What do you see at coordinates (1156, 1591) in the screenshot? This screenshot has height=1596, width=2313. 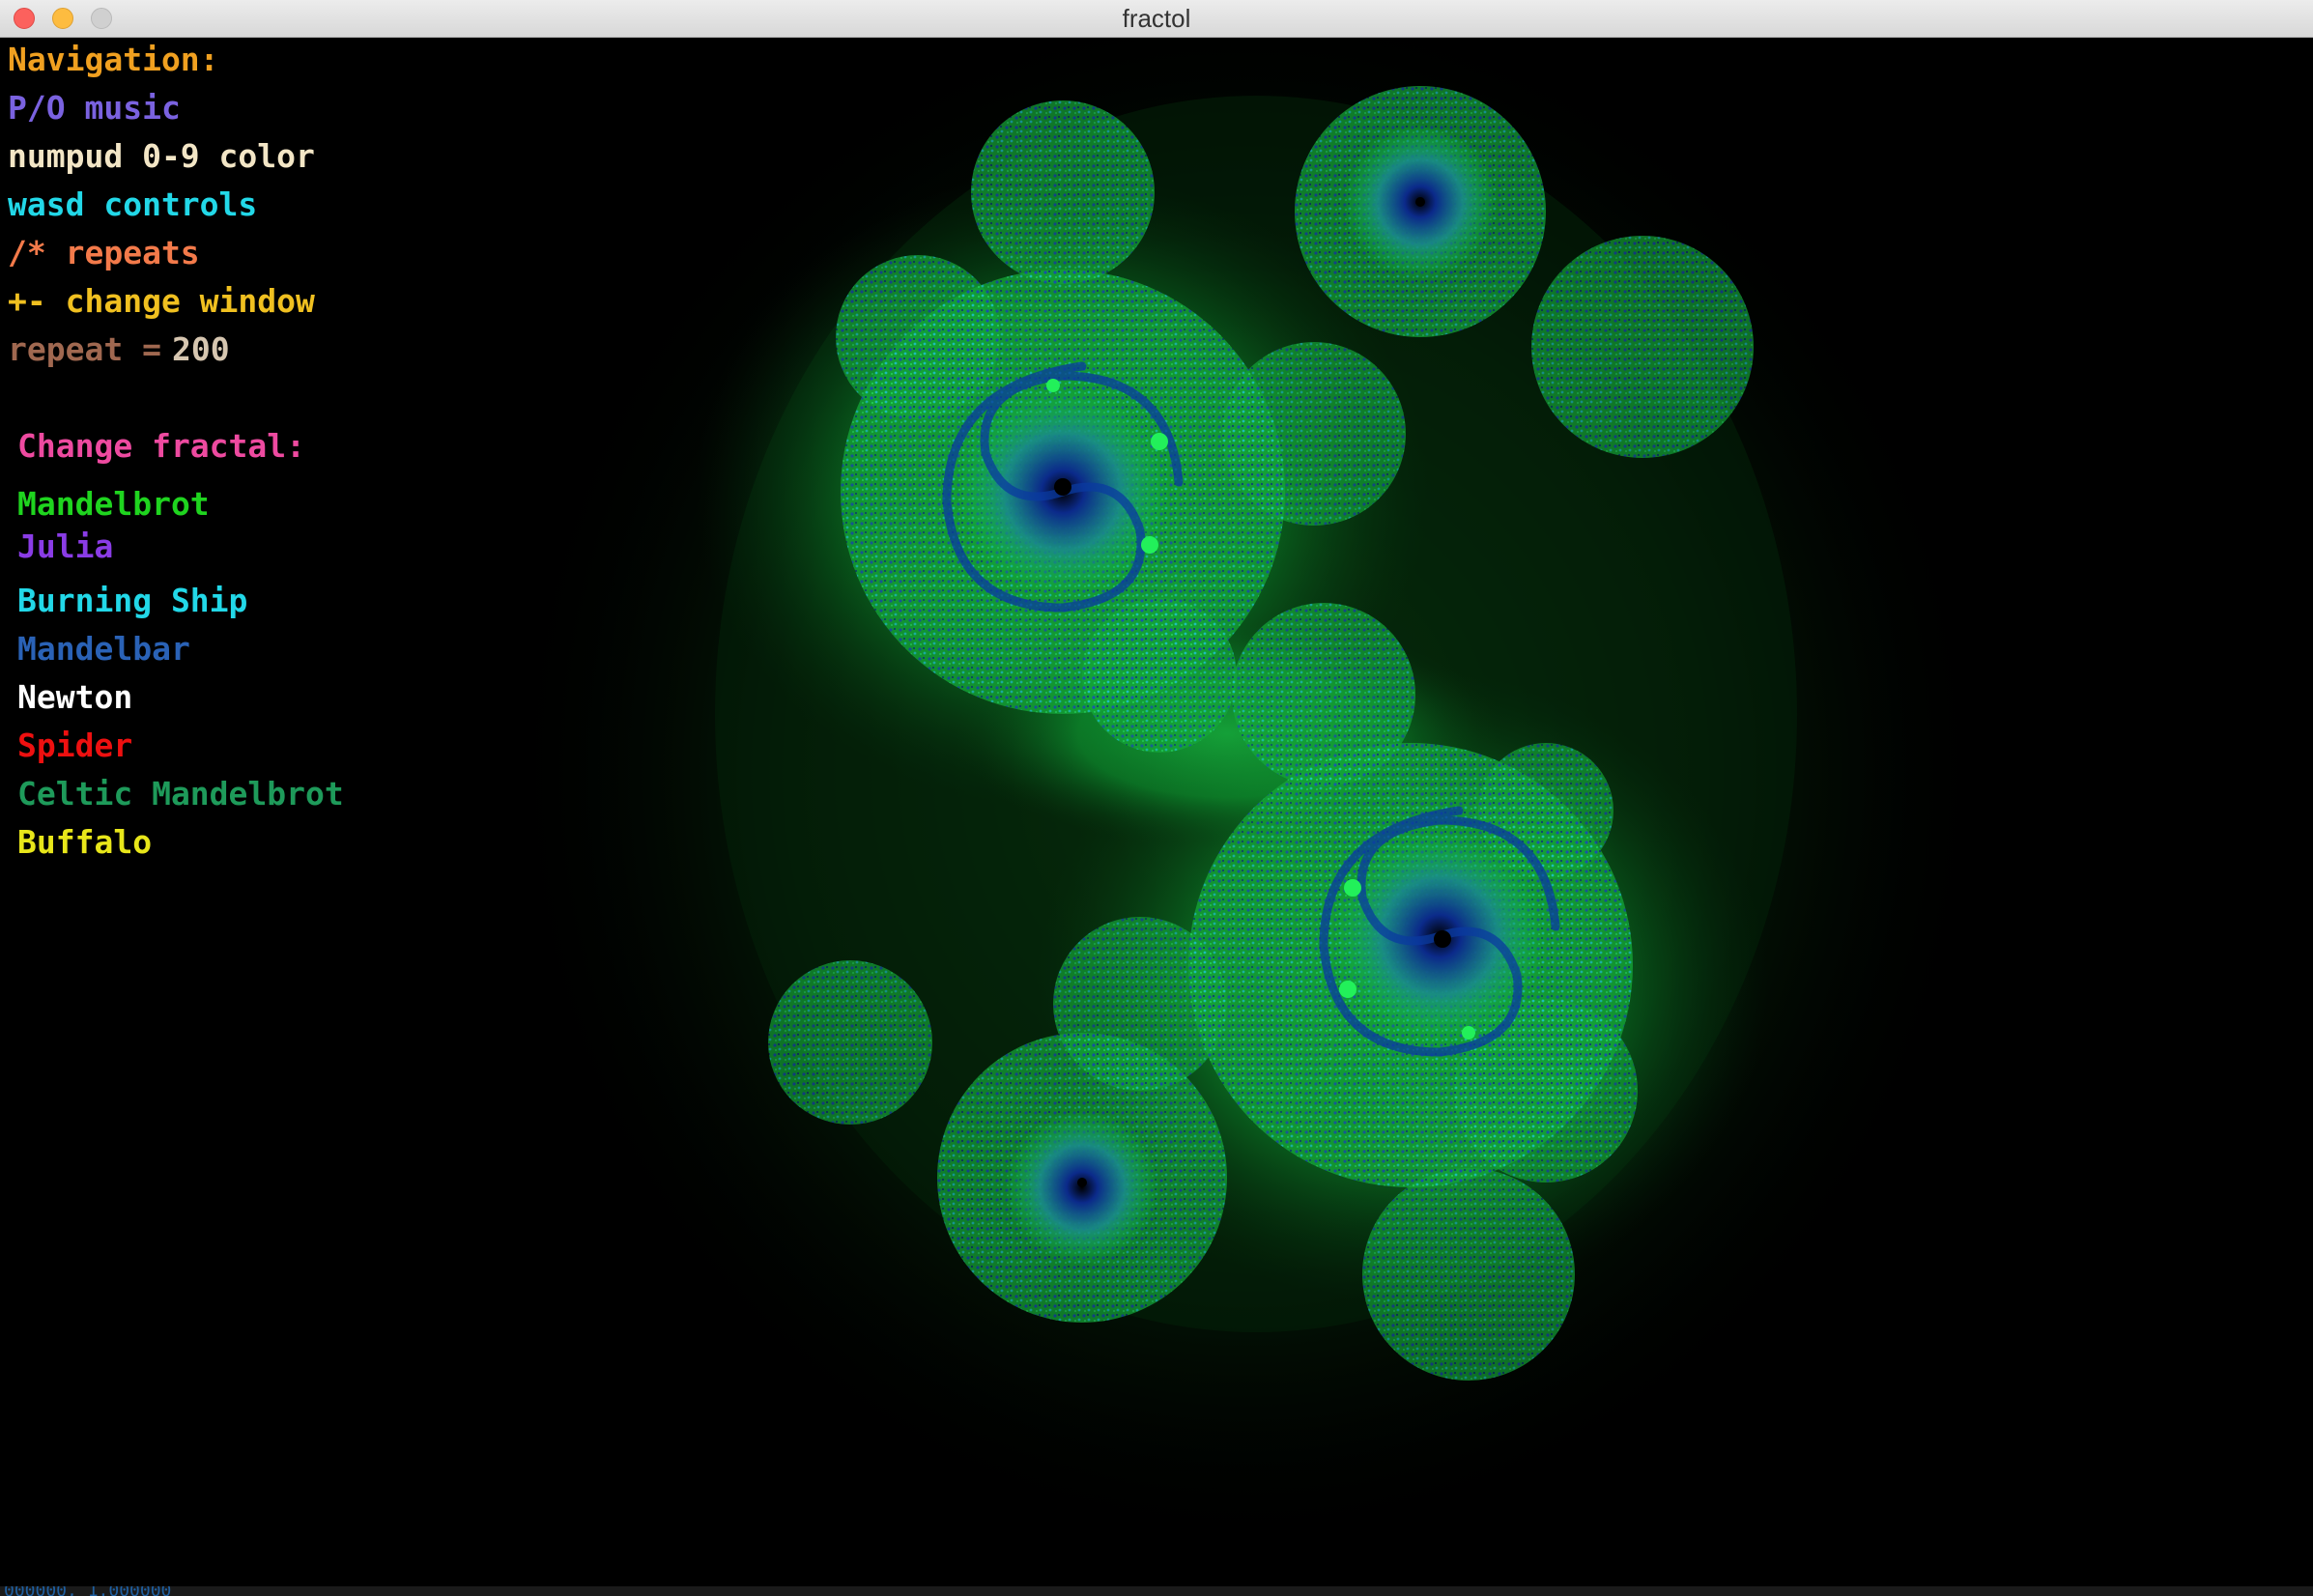 I see `status-bar: 000000, 1.000000` at bounding box center [1156, 1591].